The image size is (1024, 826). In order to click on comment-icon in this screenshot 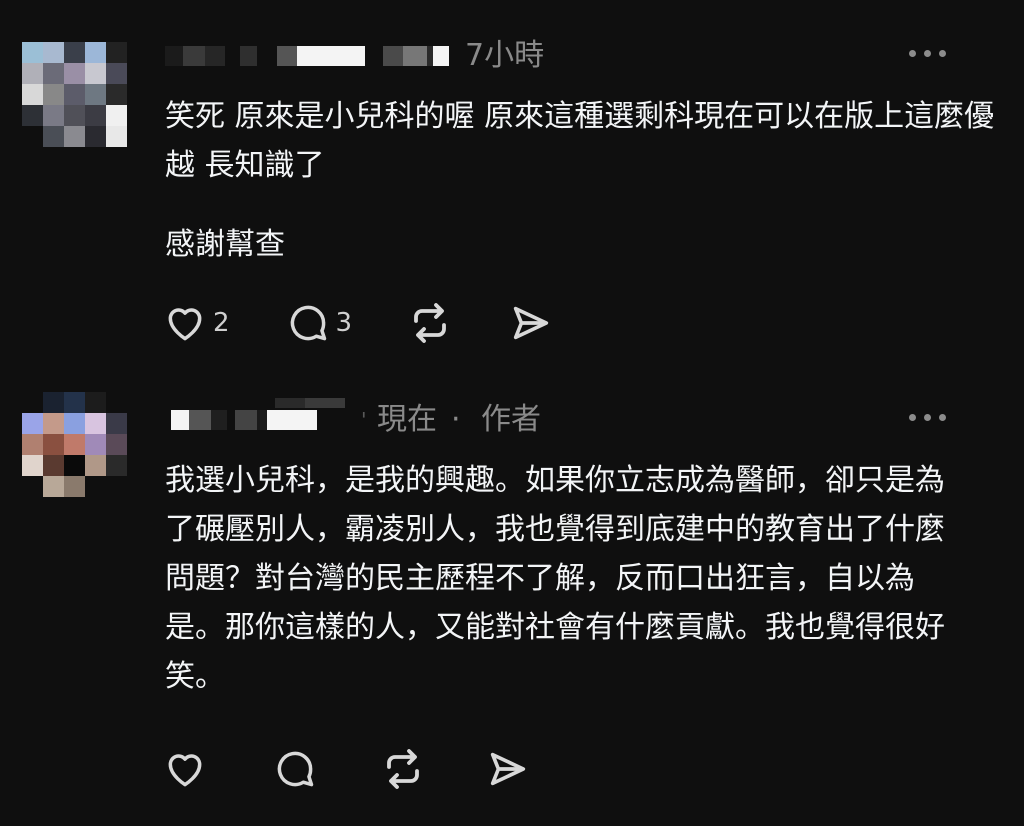, I will do `click(295, 769)`.